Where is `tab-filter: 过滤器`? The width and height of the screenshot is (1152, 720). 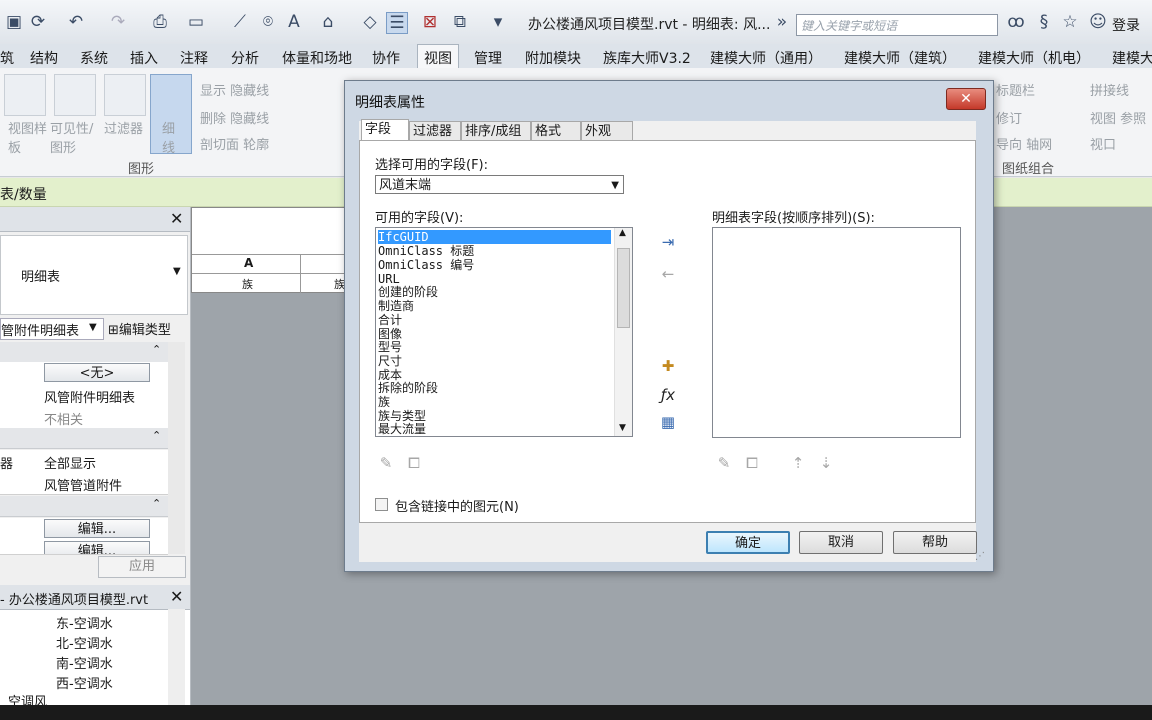
tab-filter: 过滤器 is located at coordinates (435, 130).